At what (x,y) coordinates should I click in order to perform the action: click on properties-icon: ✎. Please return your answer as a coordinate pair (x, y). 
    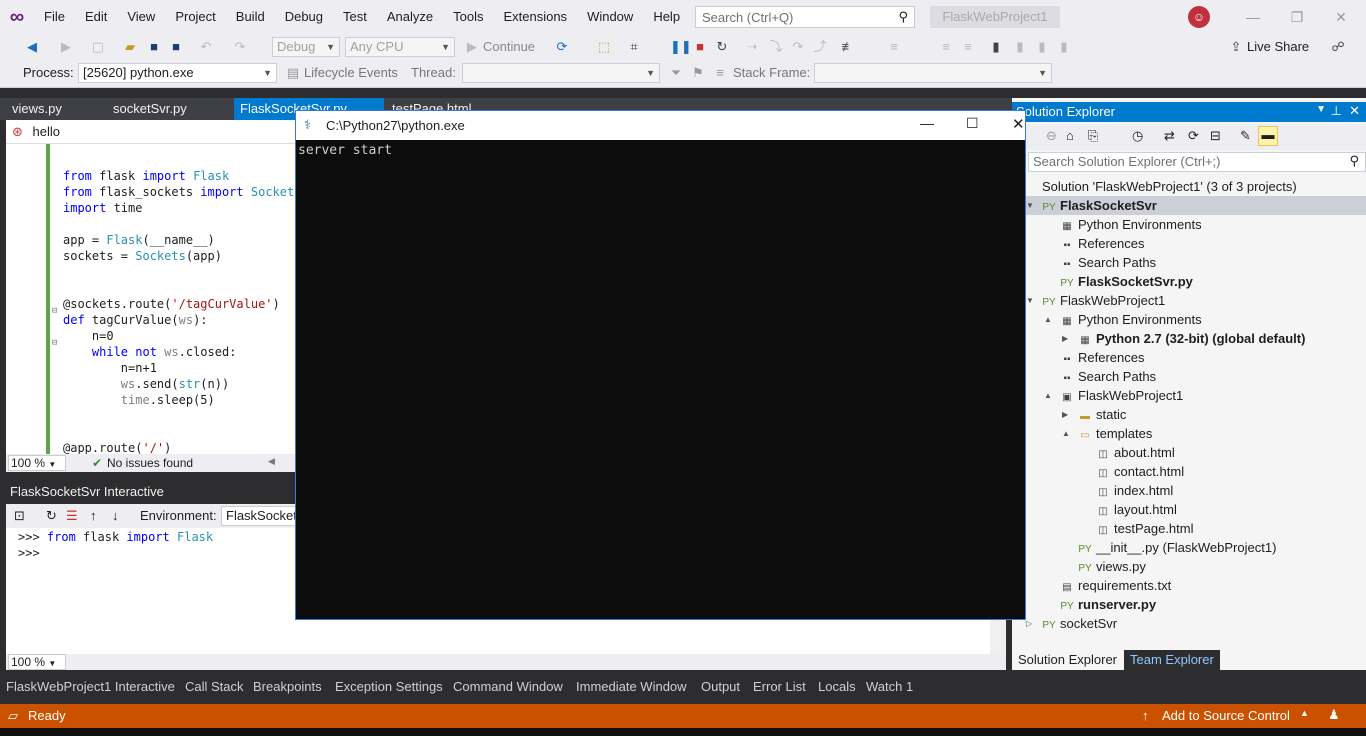
    Looking at the image, I should click on (1245, 136).